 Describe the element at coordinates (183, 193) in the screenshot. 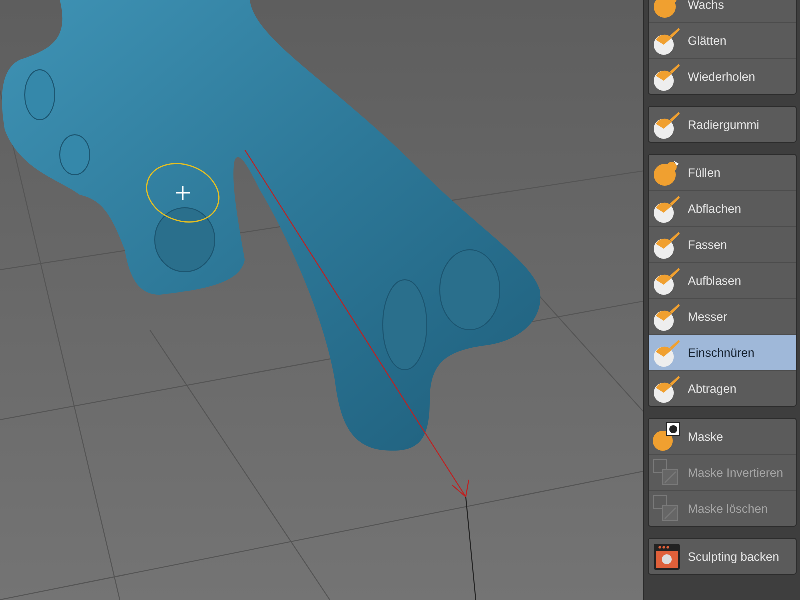

I see `crosshair-icon` at that location.